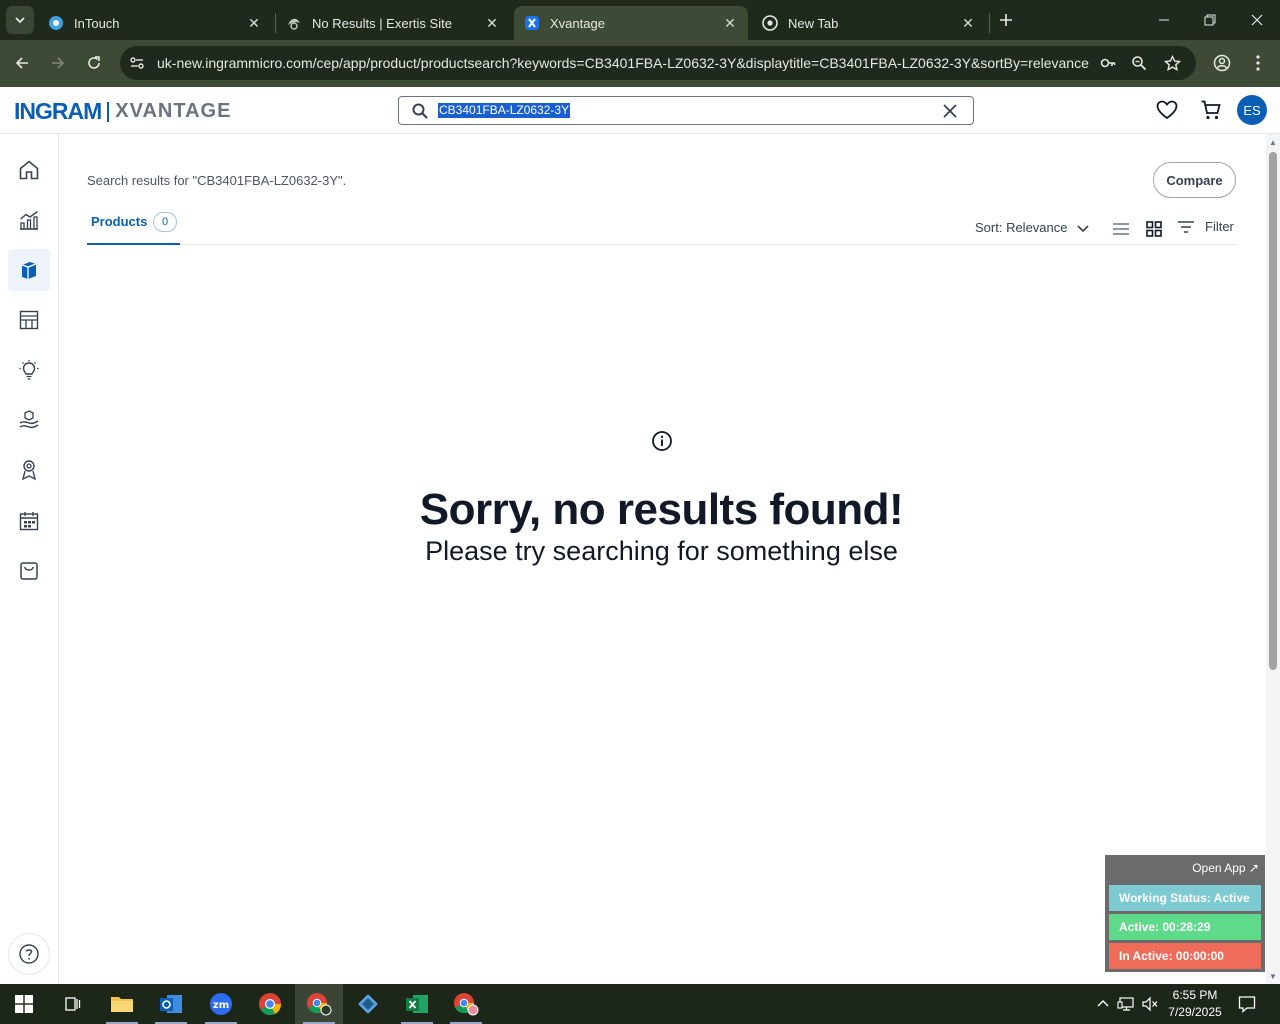 This screenshot has width=1280, height=1024. What do you see at coordinates (661, 441) in the screenshot?
I see `info-icon` at bounding box center [661, 441].